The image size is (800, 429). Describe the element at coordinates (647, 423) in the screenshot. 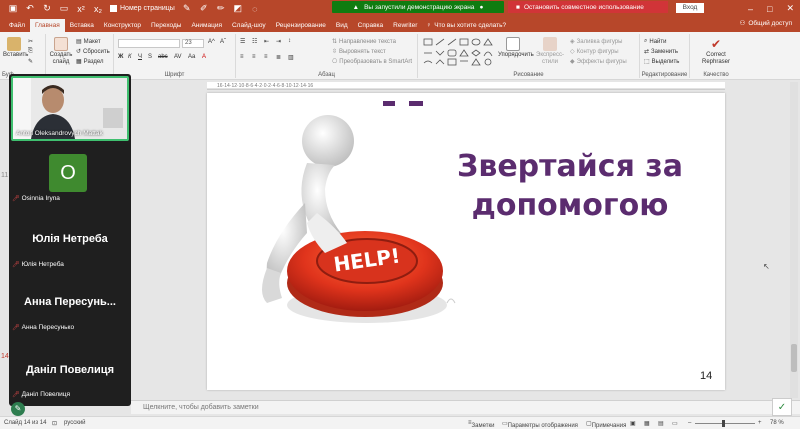

I see `sorter-view-icon: ▦` at that location.